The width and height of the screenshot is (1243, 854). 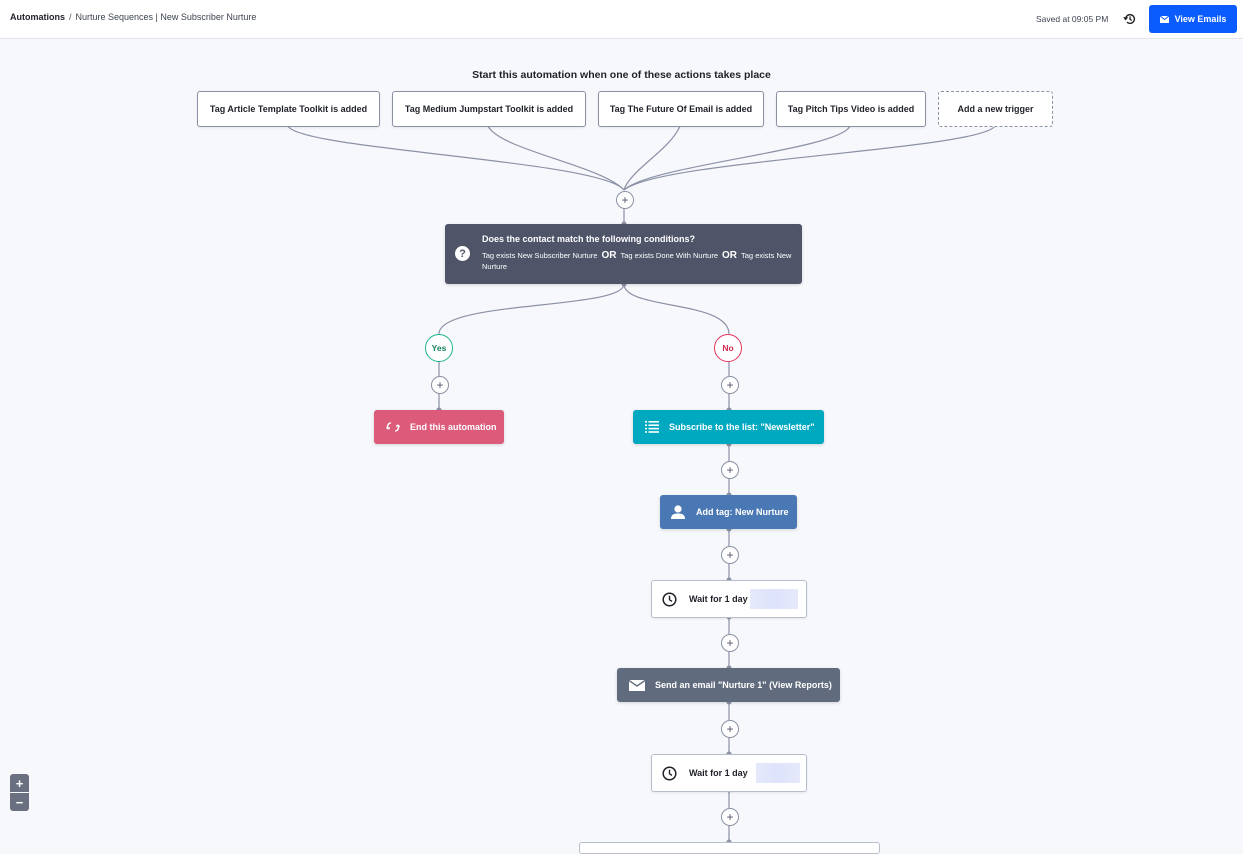 I want to click on no-branch-label: No, so click(x=728, y=348).